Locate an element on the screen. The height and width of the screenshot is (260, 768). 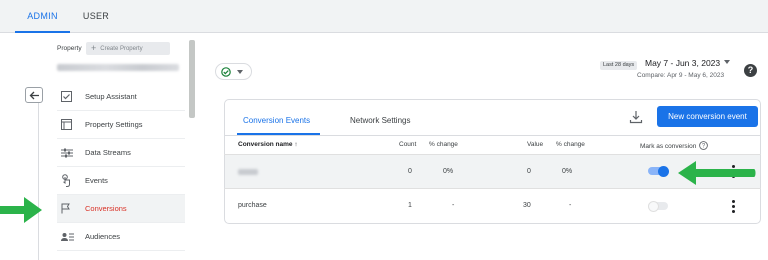
date-preset-badge: Last 28 days is located at coordinates (619, 65).